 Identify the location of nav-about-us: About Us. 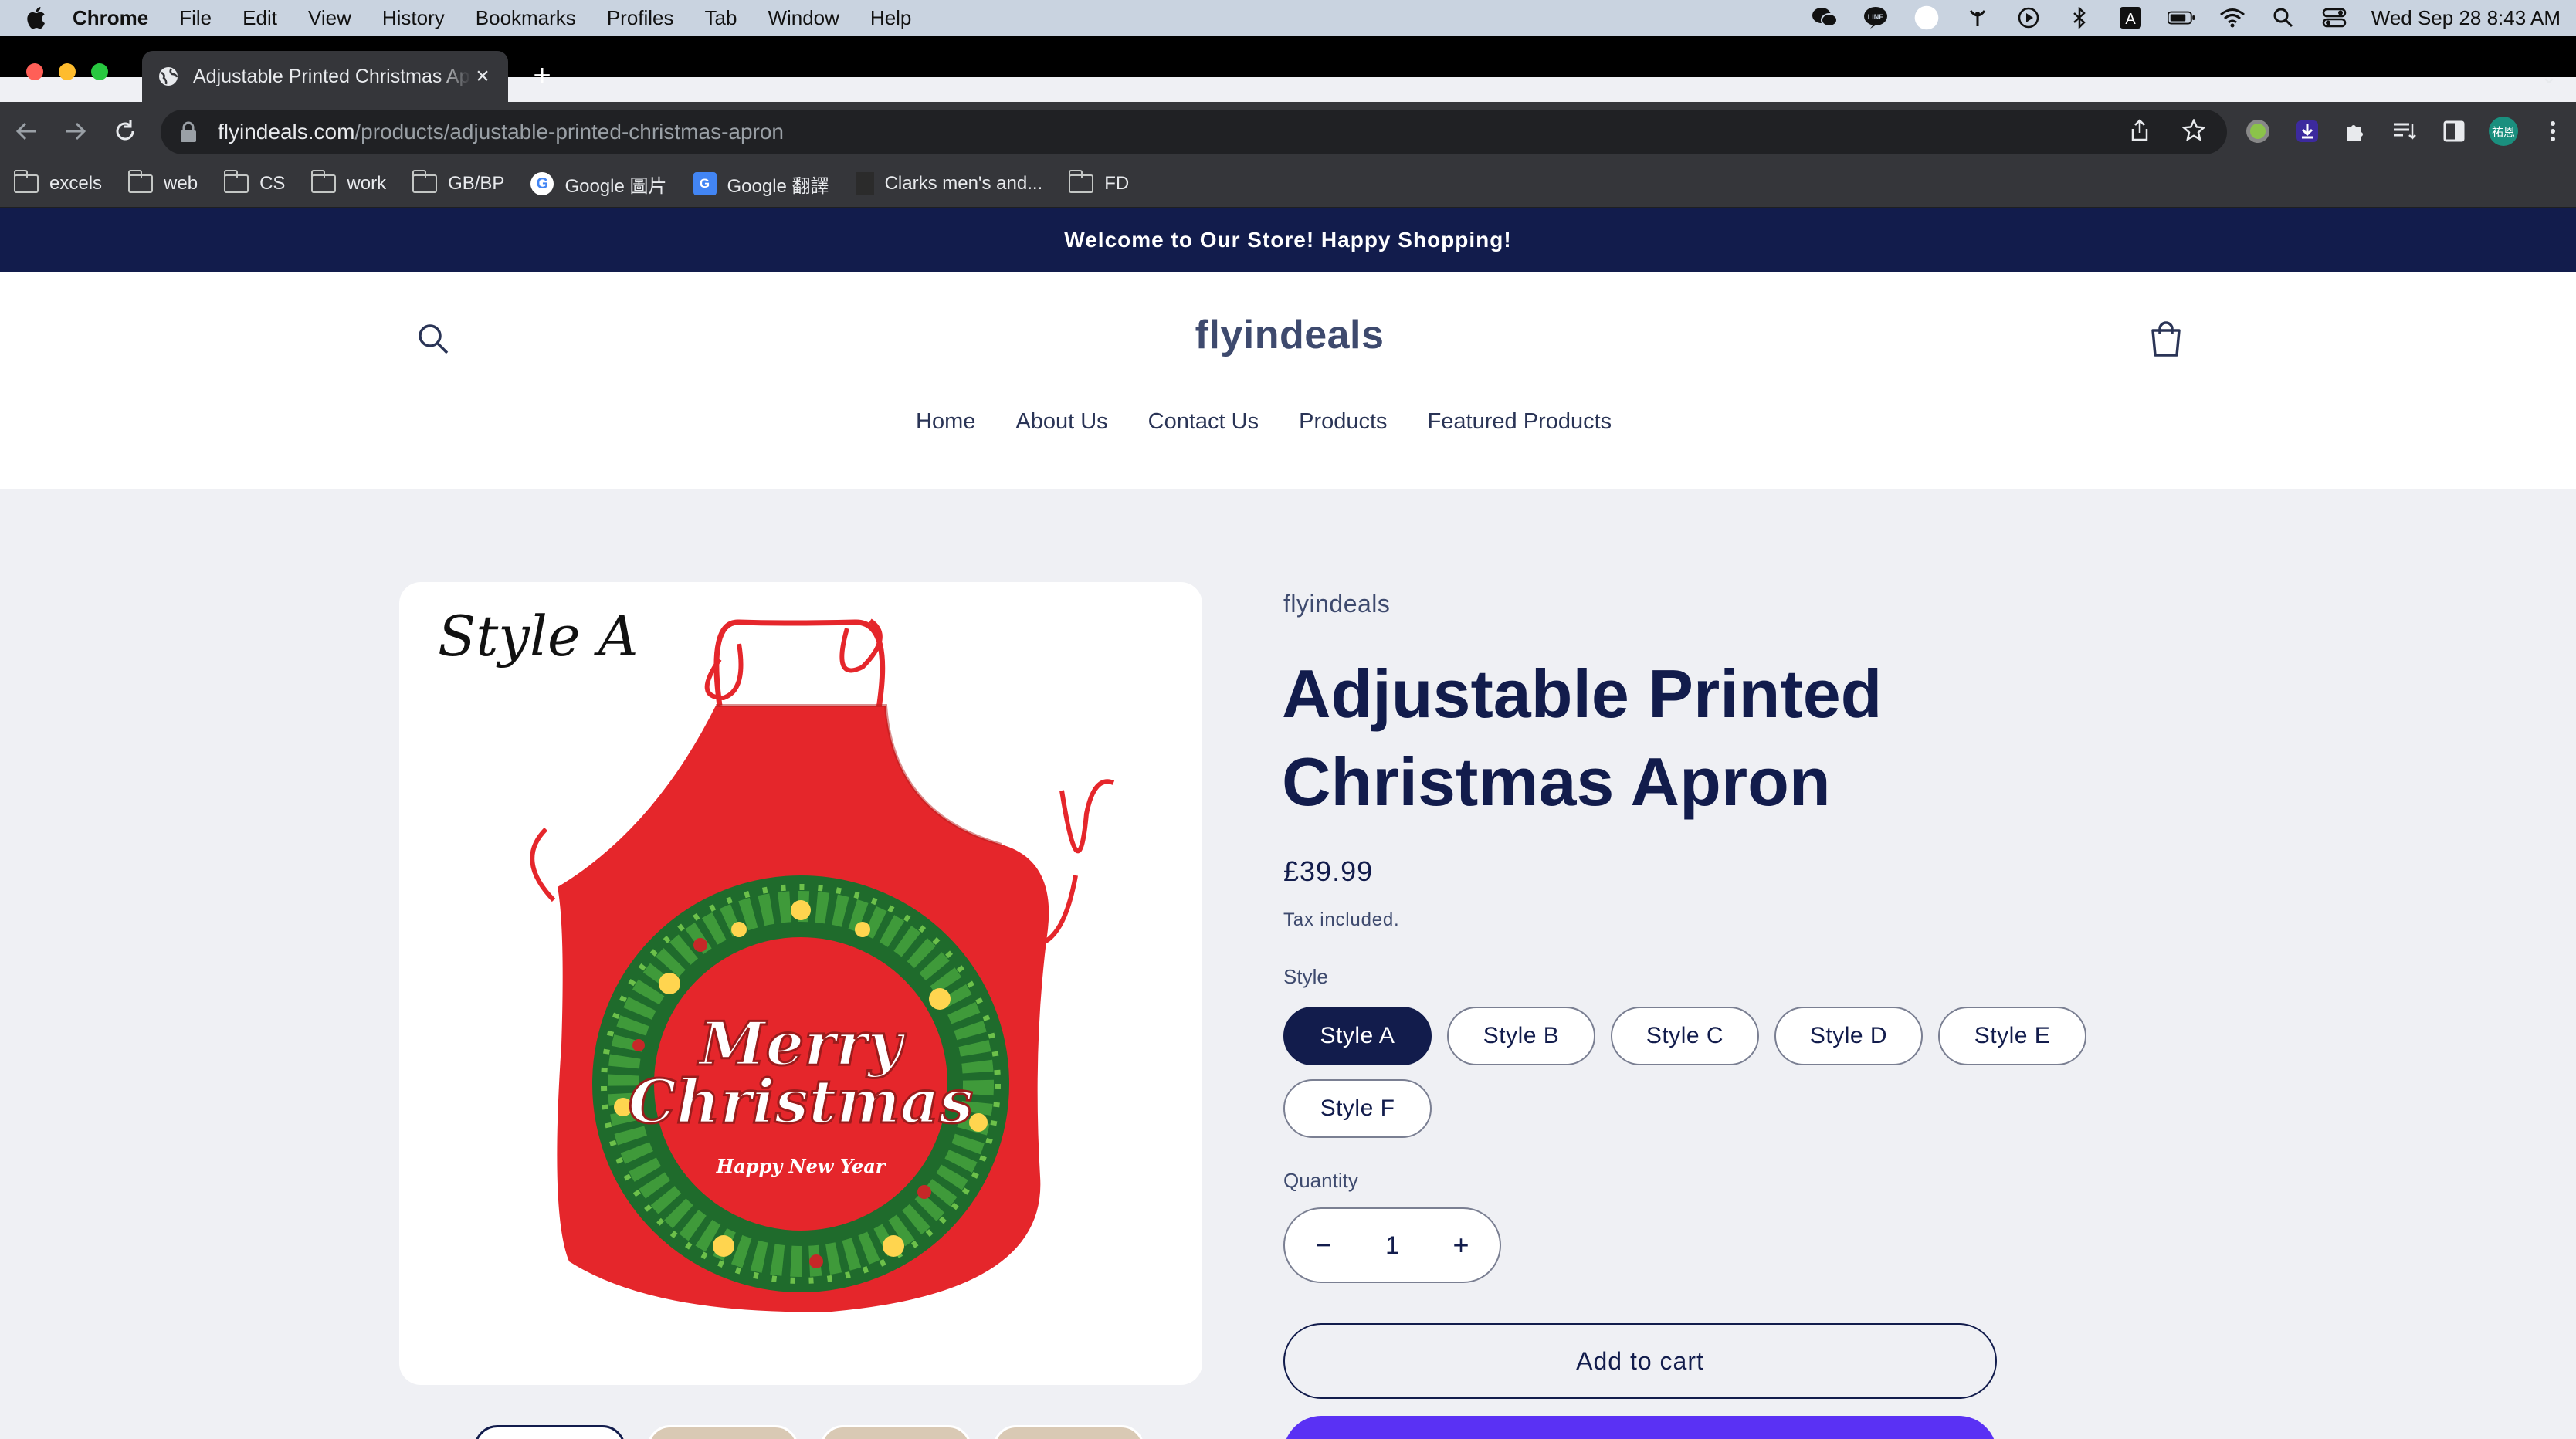
(1061, 422).